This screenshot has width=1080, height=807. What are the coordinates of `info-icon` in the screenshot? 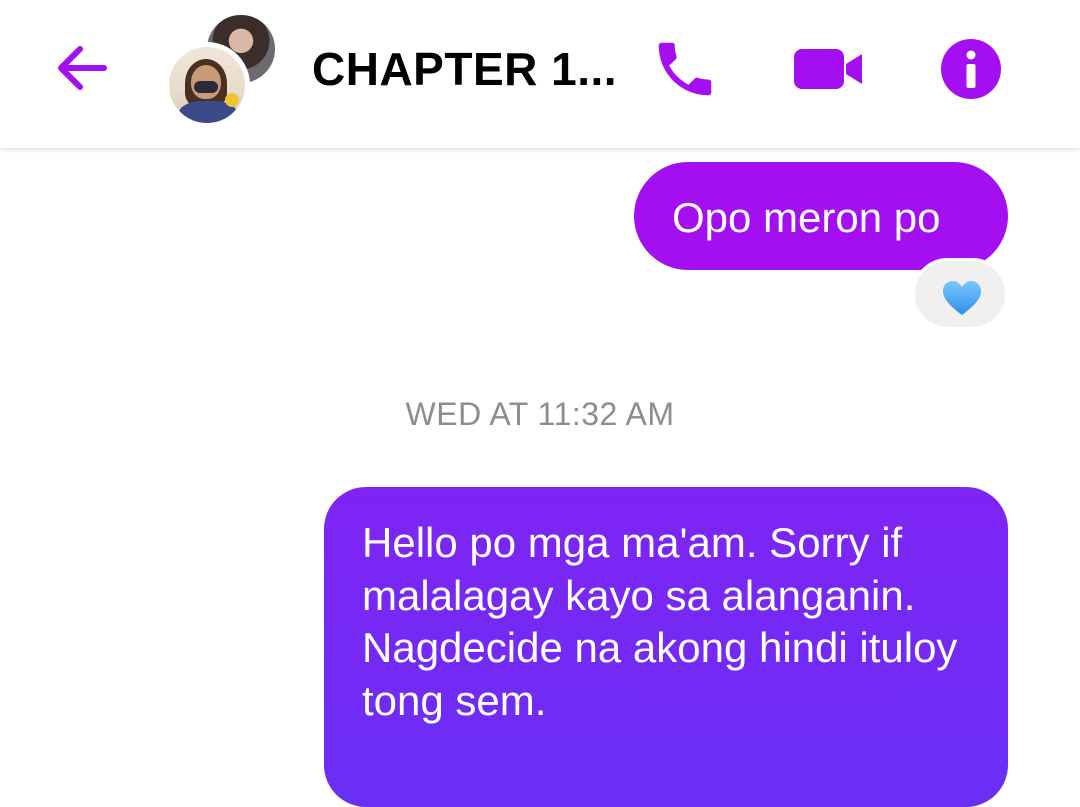 It's located at (971, 69).